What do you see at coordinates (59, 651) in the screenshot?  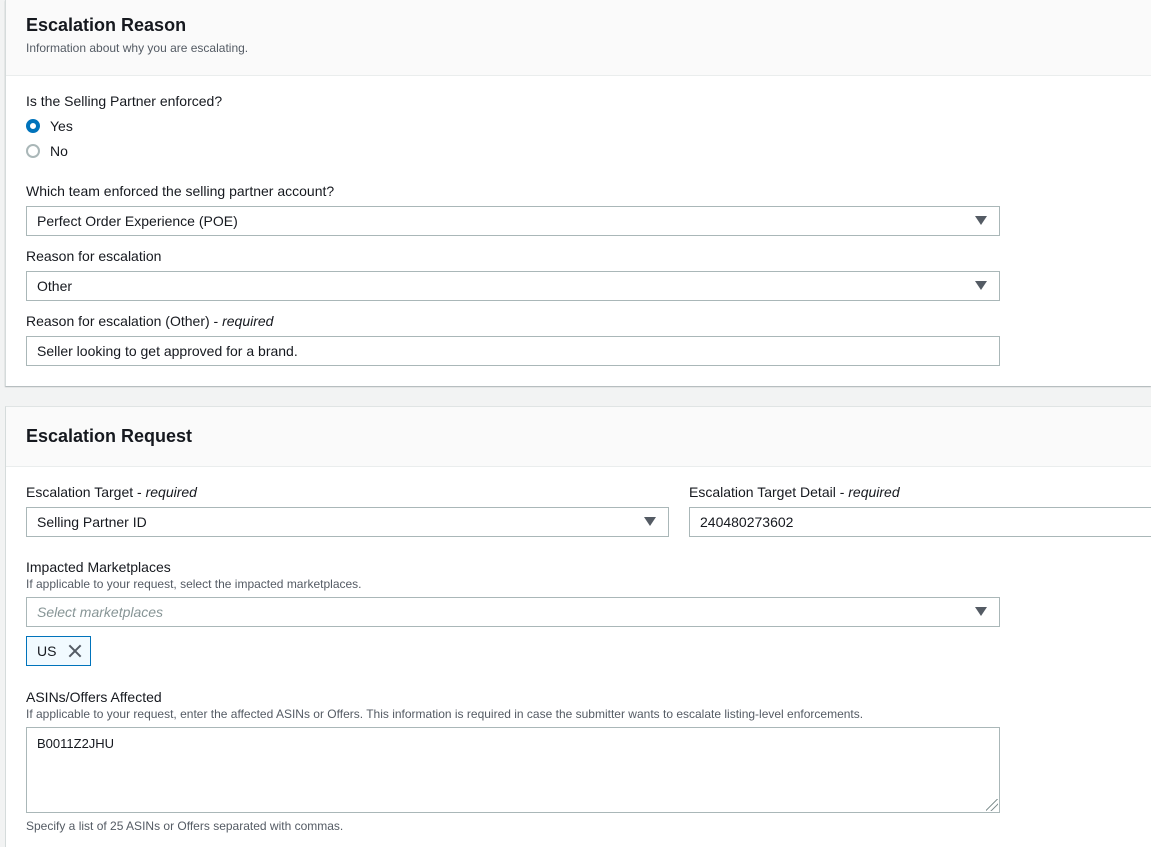 I see `marketplace-token: US` at bounding box center [59, 651].